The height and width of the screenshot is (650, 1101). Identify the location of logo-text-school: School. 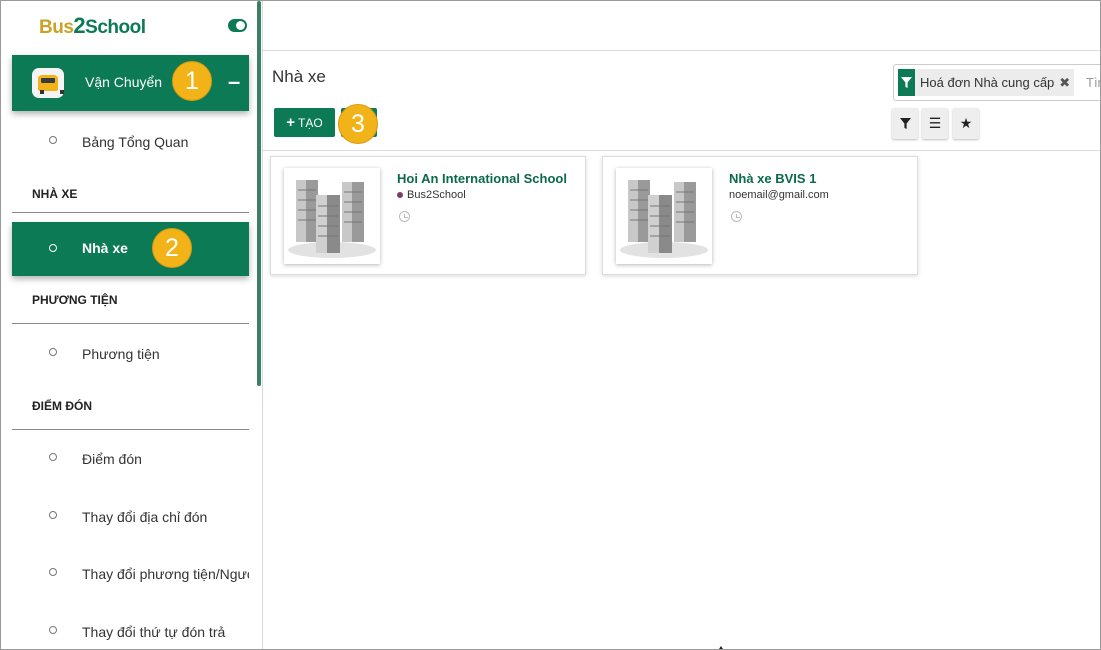
(115, 27).